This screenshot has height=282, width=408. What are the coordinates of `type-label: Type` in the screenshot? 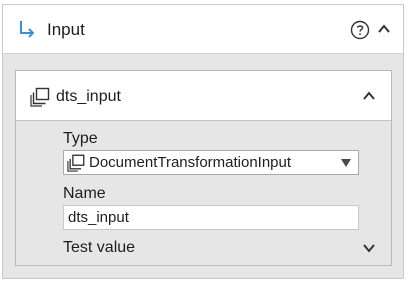 It's located at (80, 138).